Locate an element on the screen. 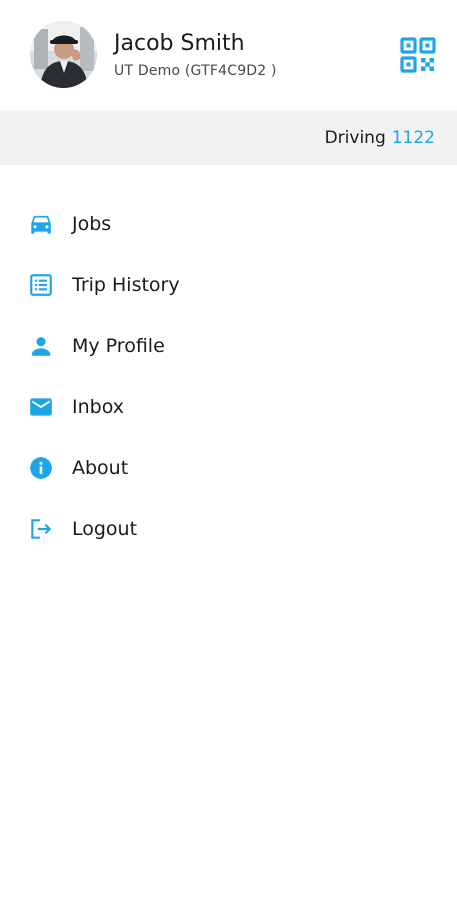 This screenshot has width=457, height=900. menu-item-jobs: Jobs is located at coordinates (228, 223).